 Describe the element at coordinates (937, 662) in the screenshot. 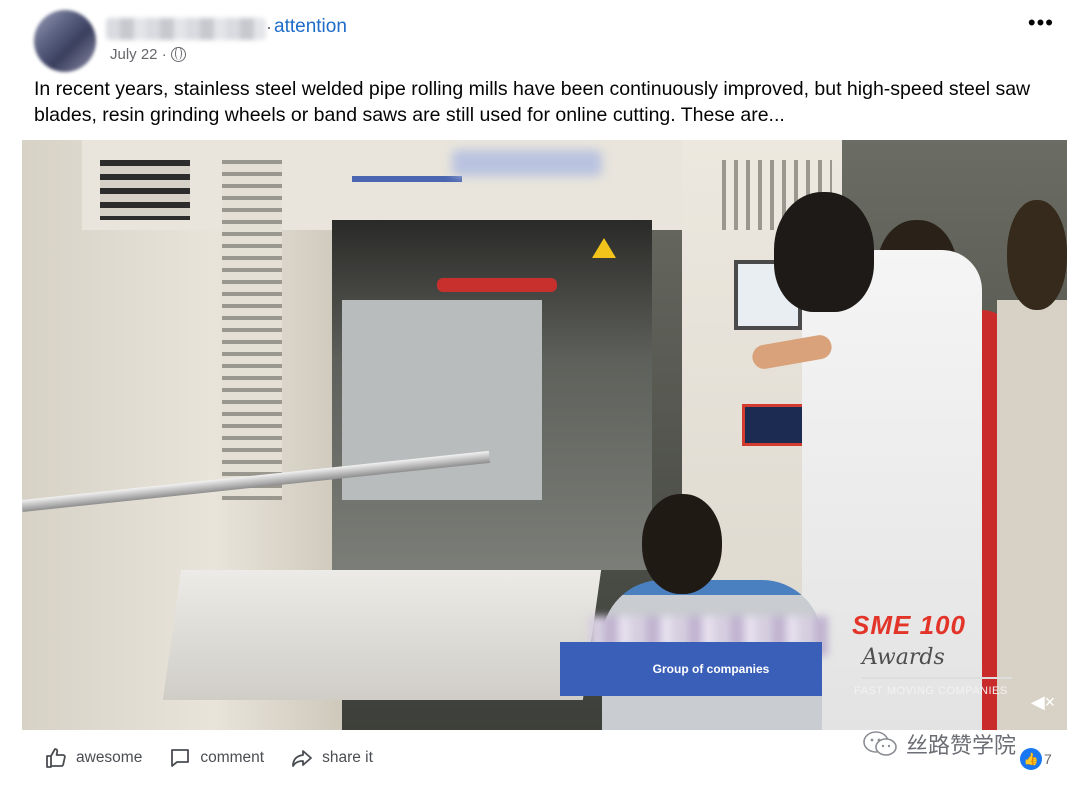

I see `brand-script: Awards` at that location.